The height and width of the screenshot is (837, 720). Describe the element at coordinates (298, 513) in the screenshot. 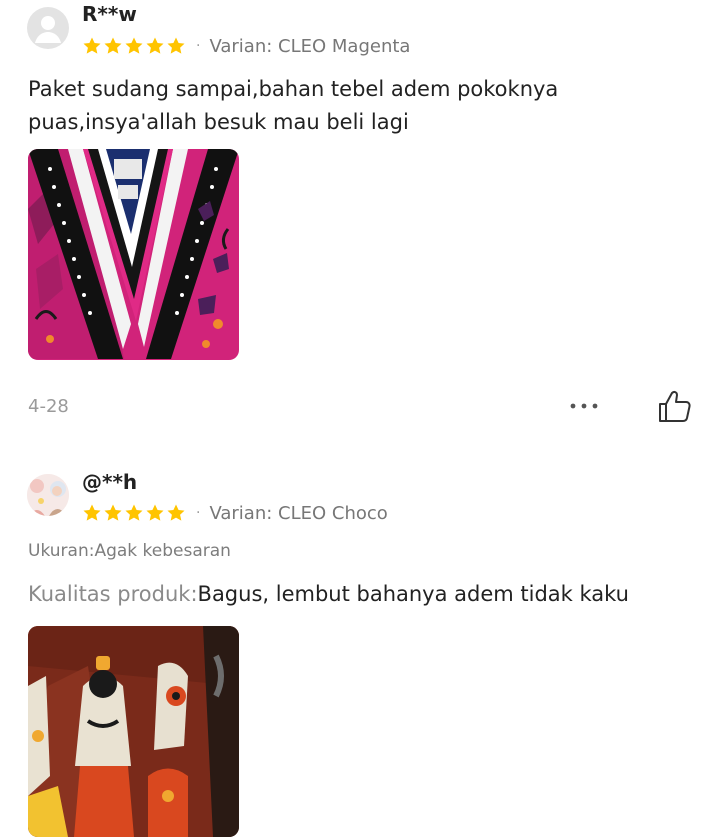

I see `variant-label: Varian: CLEO Choco` at that location.